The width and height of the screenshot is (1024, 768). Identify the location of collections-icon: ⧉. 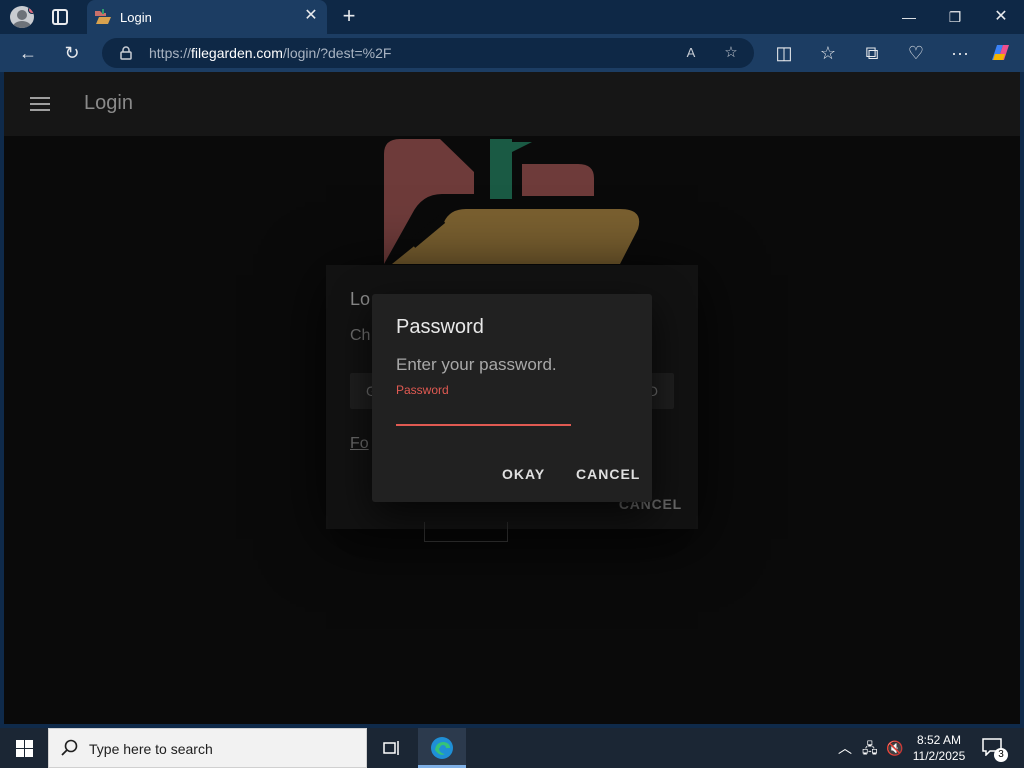
(872, 53).